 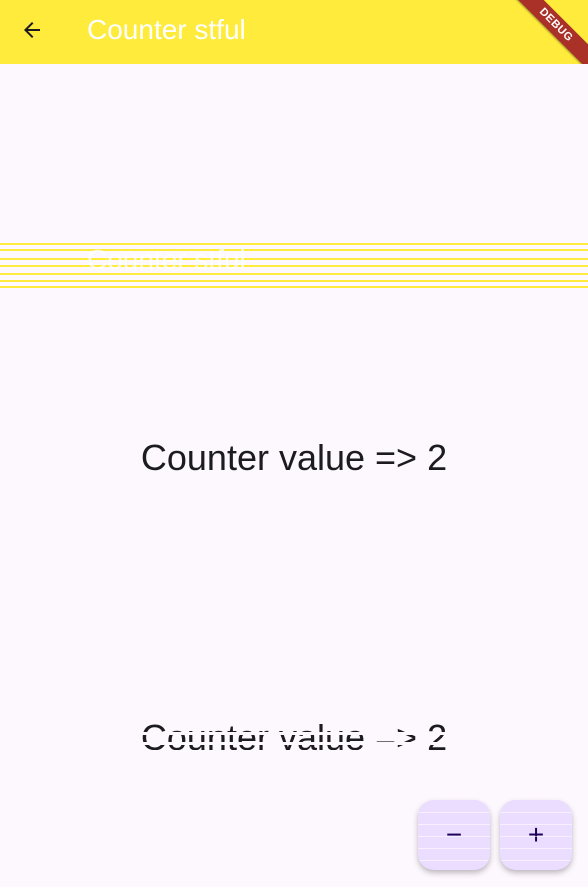 What do you see at coordinates (536, 835) in the screenshot?
I see `increment-button: +` at bounding box center [536, 835].